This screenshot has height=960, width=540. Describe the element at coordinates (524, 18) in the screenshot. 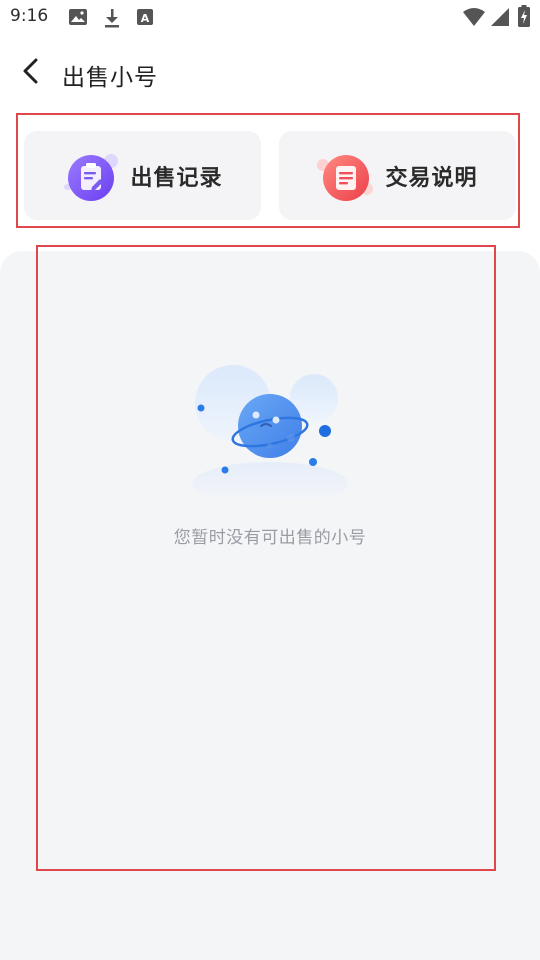

I see `battery-charging-icon` at that location.